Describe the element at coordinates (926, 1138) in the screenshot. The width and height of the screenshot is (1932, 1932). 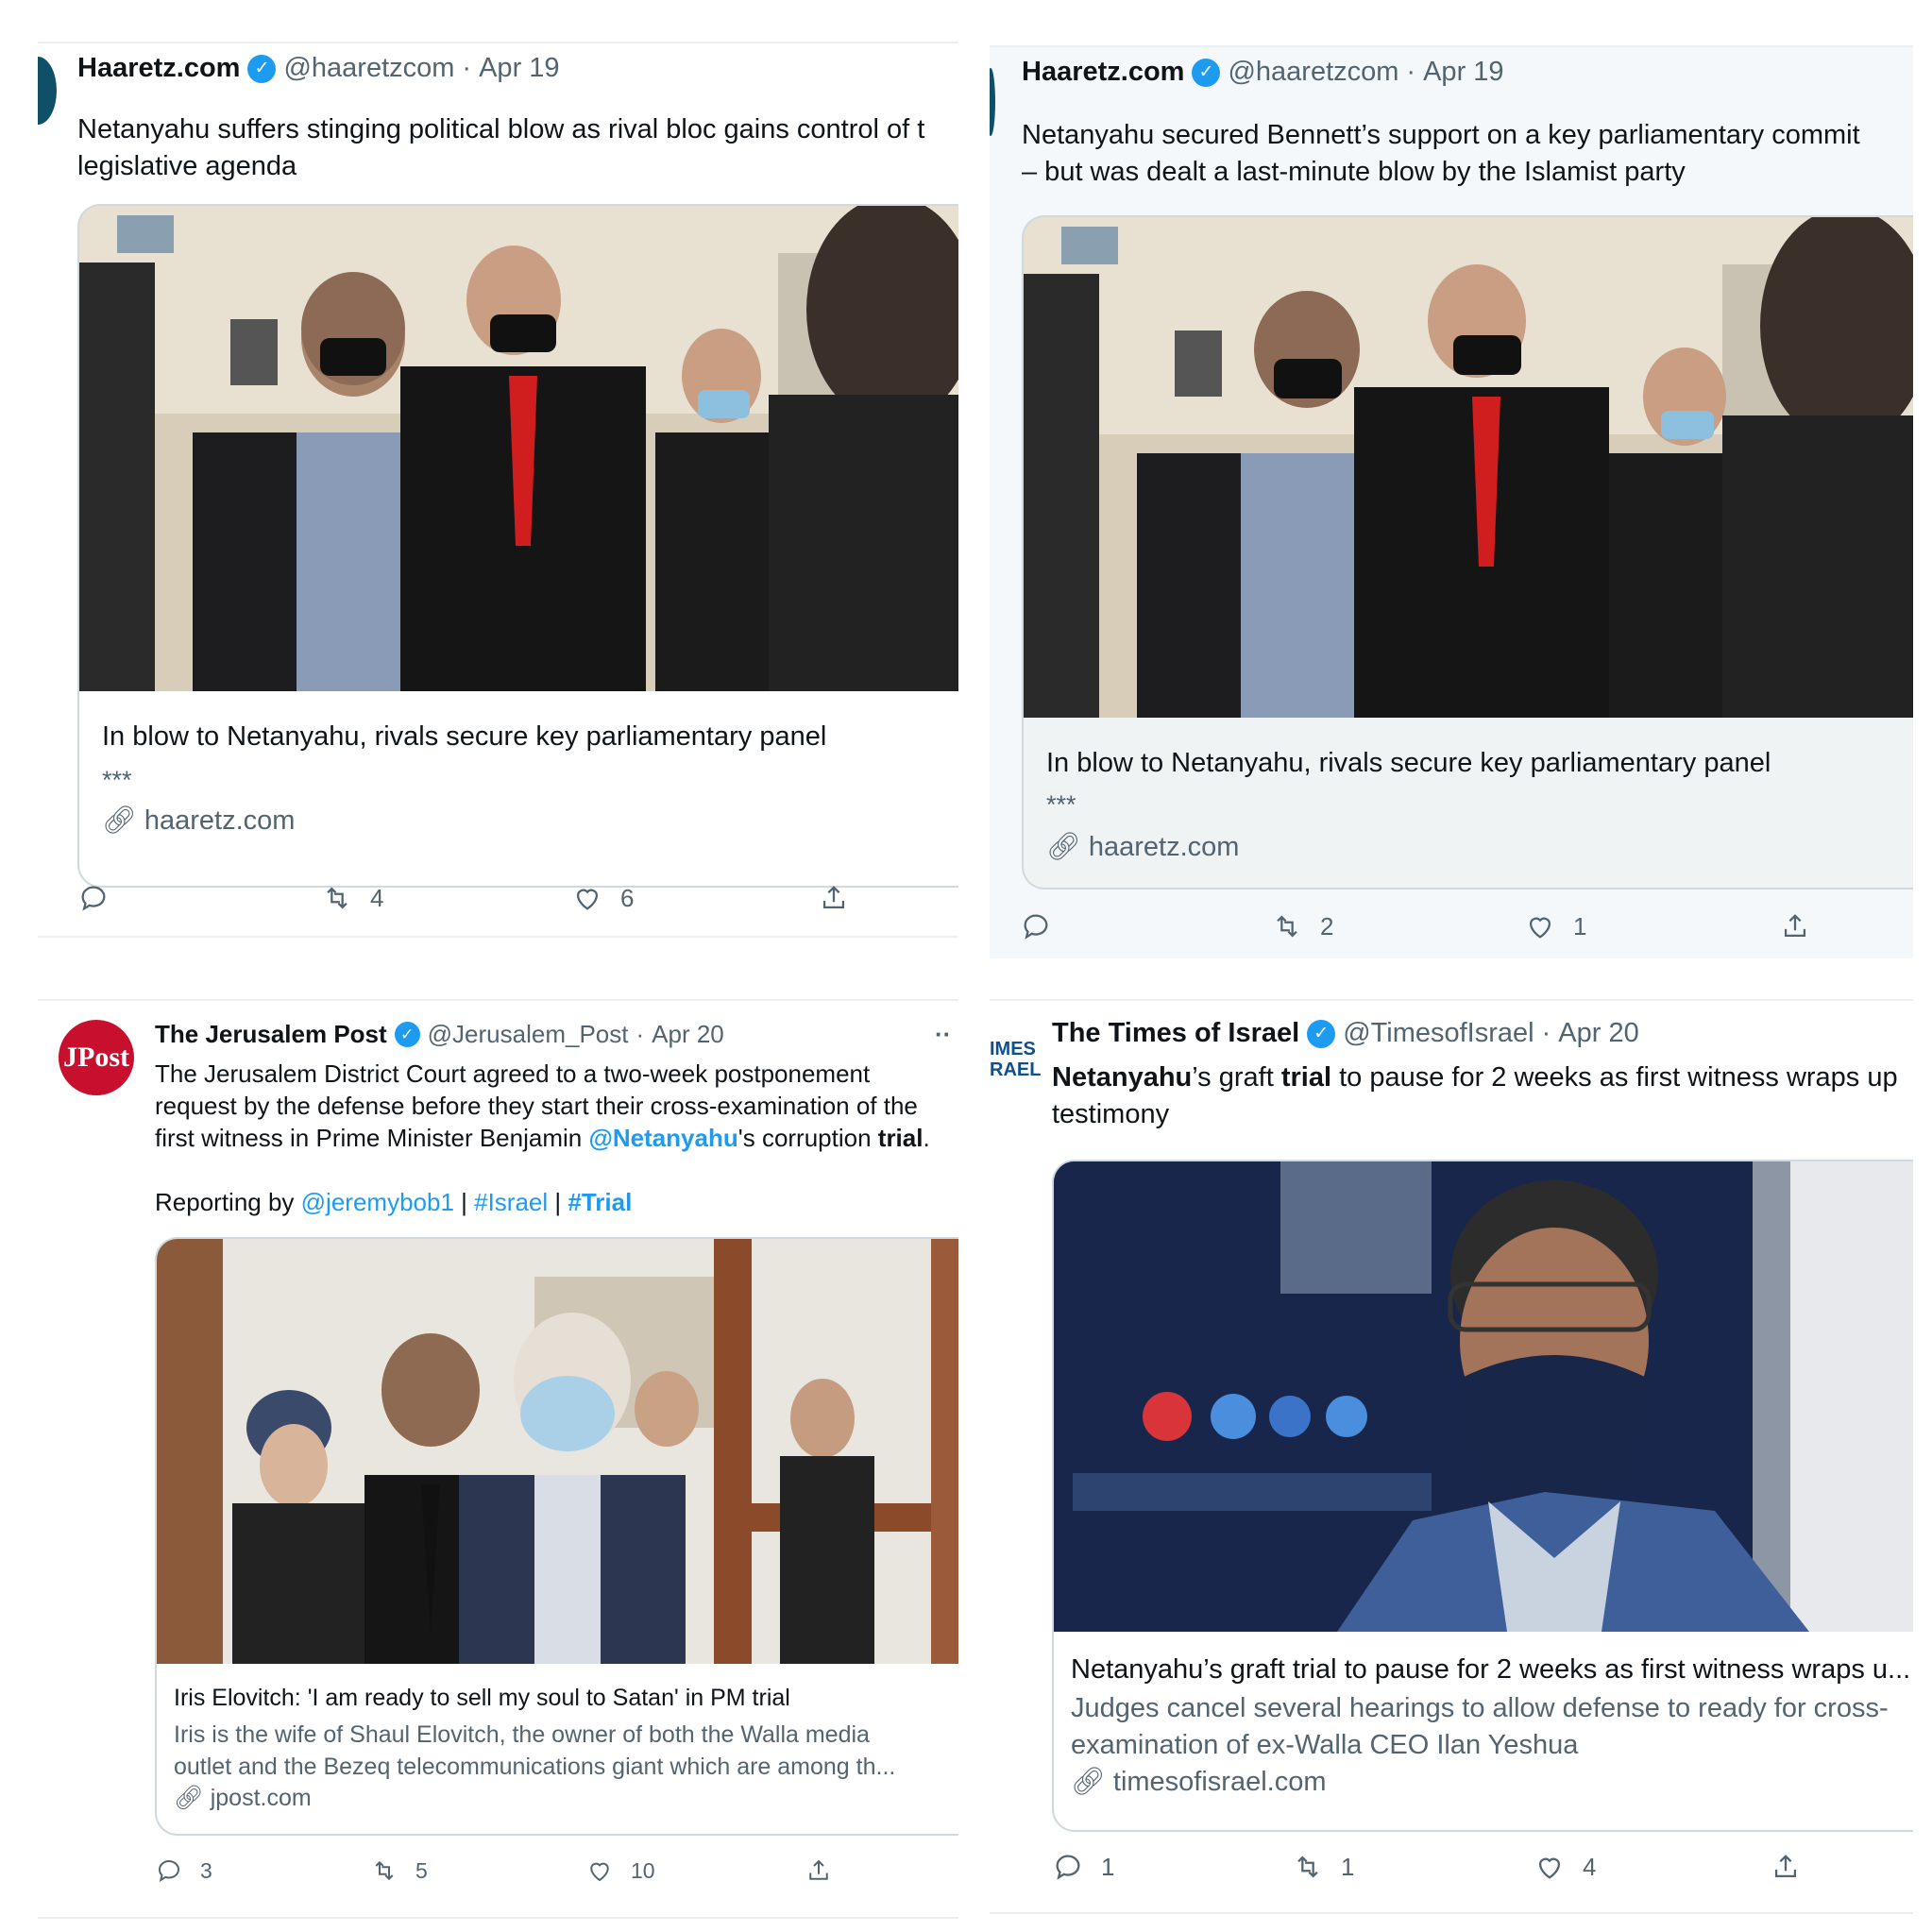
I see `text-span: .` at that location.